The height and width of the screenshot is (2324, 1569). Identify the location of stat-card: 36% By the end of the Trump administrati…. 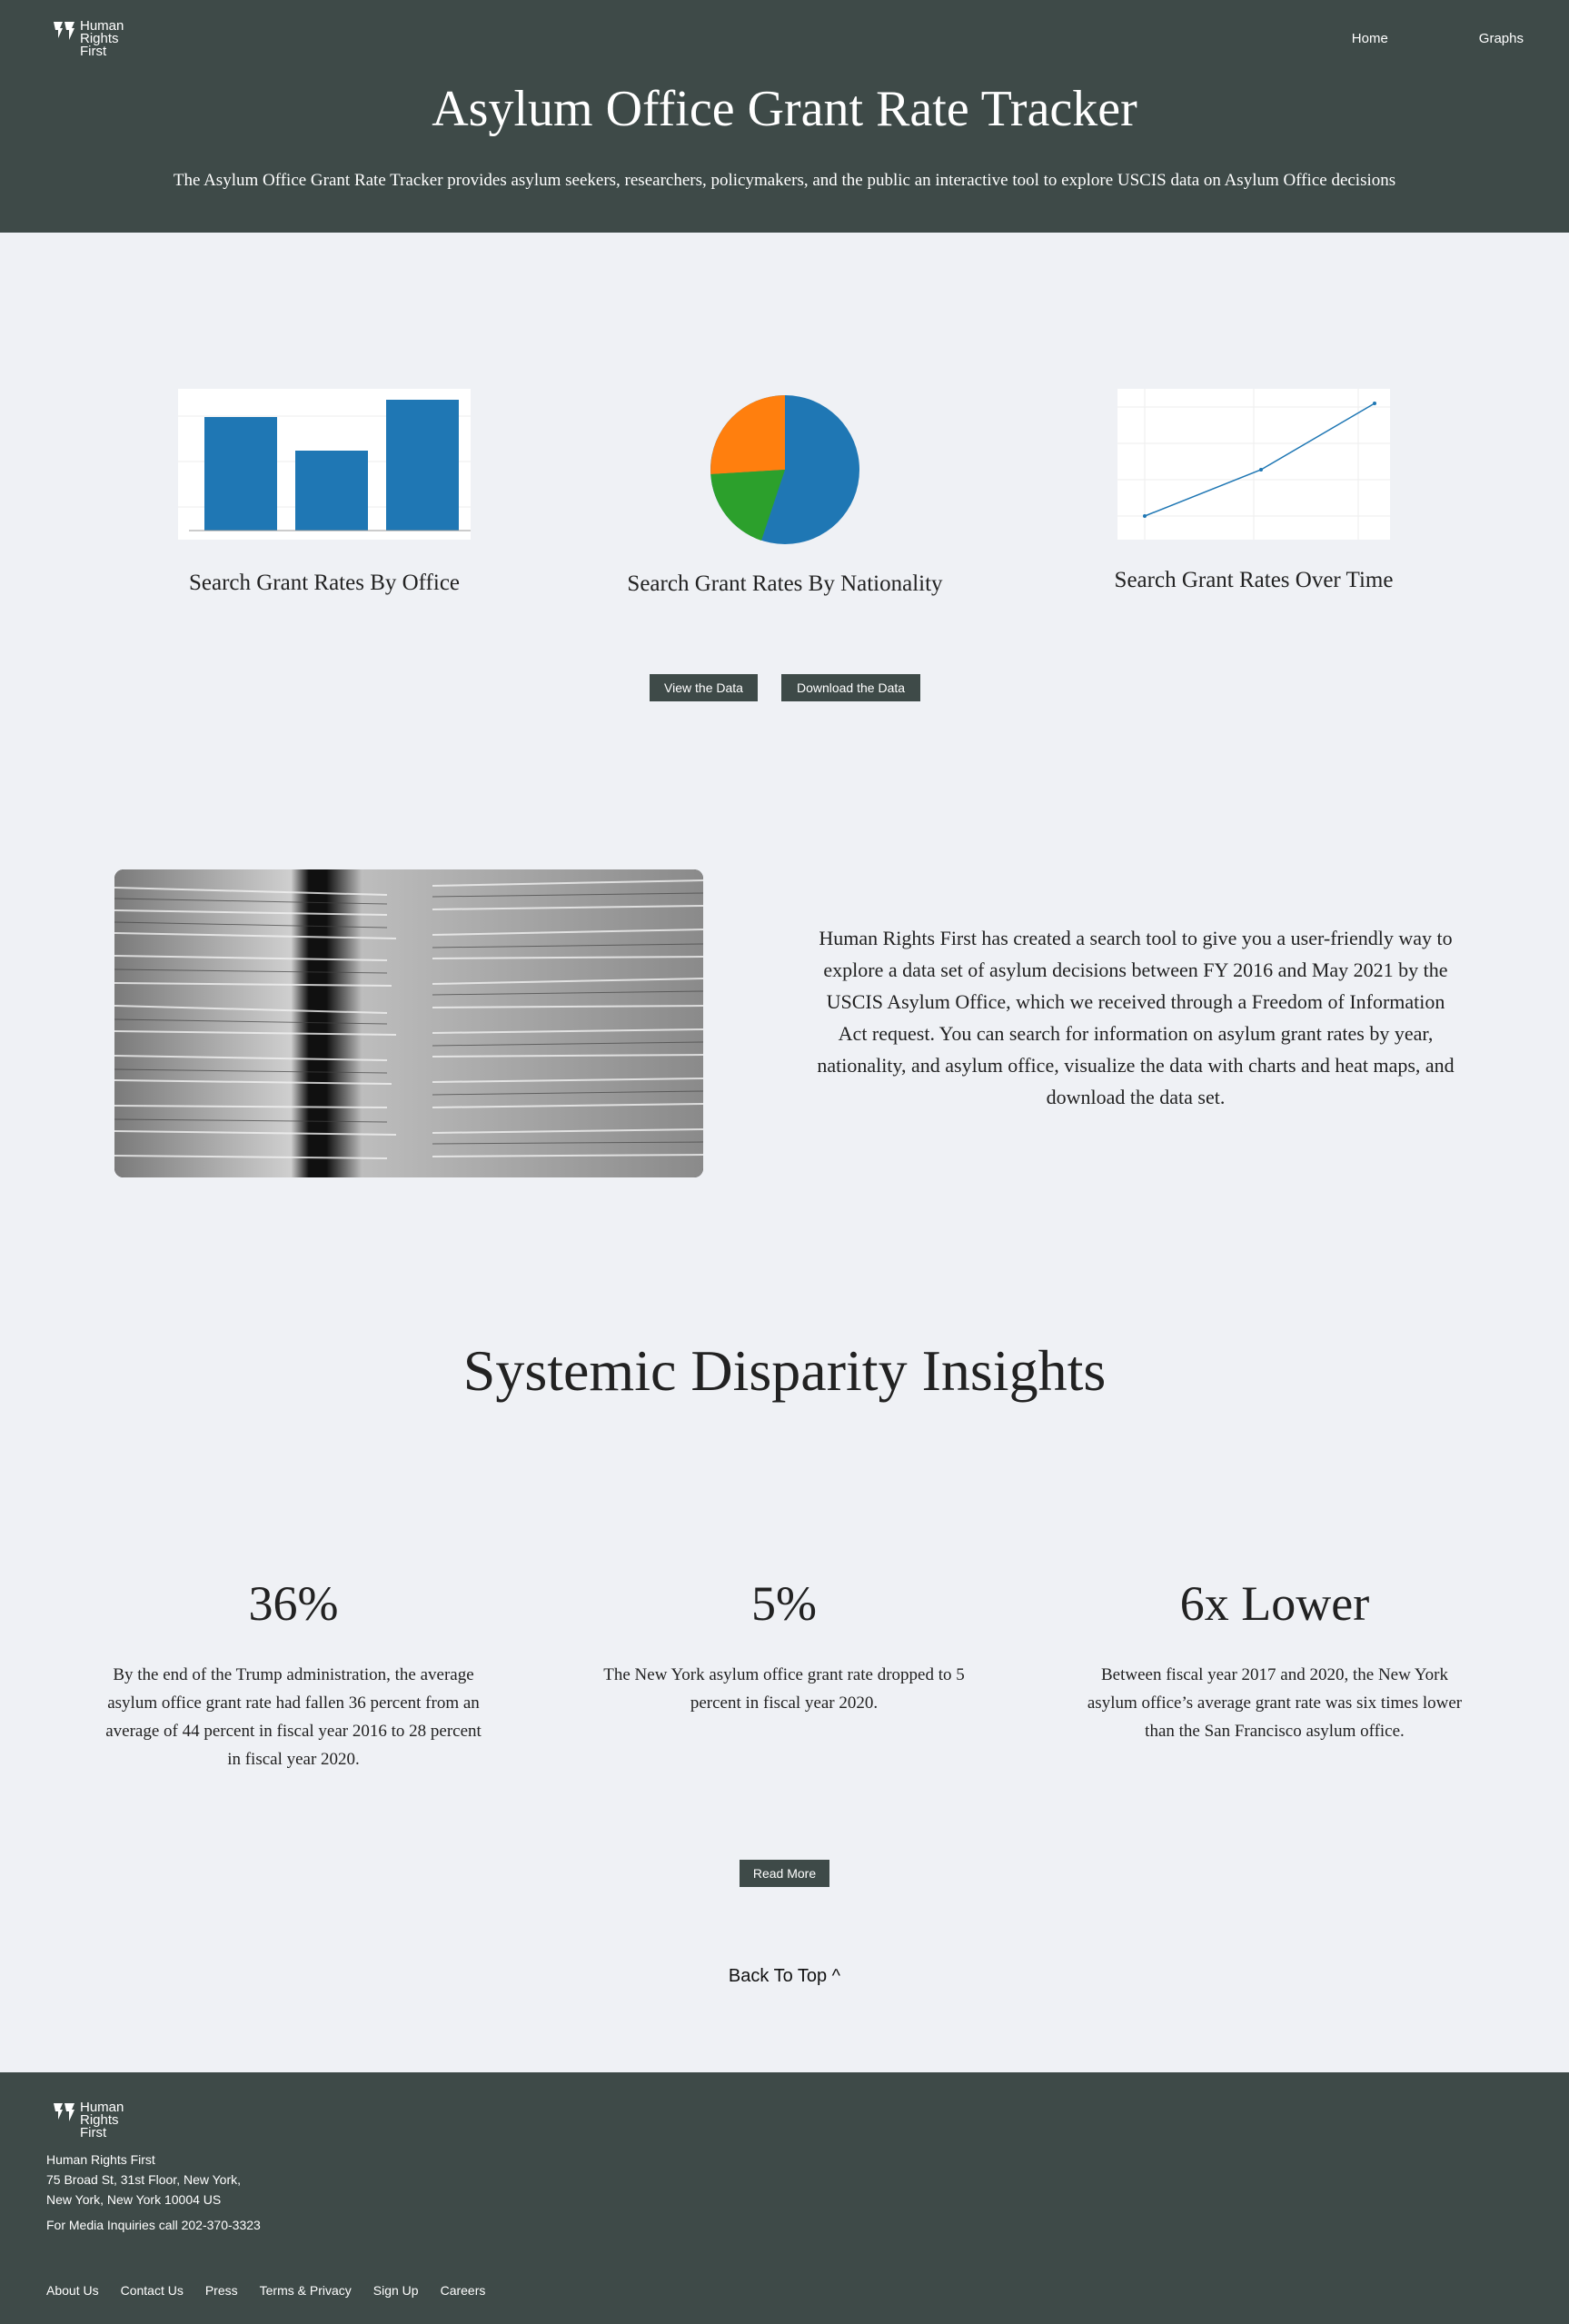
(293, 1673).